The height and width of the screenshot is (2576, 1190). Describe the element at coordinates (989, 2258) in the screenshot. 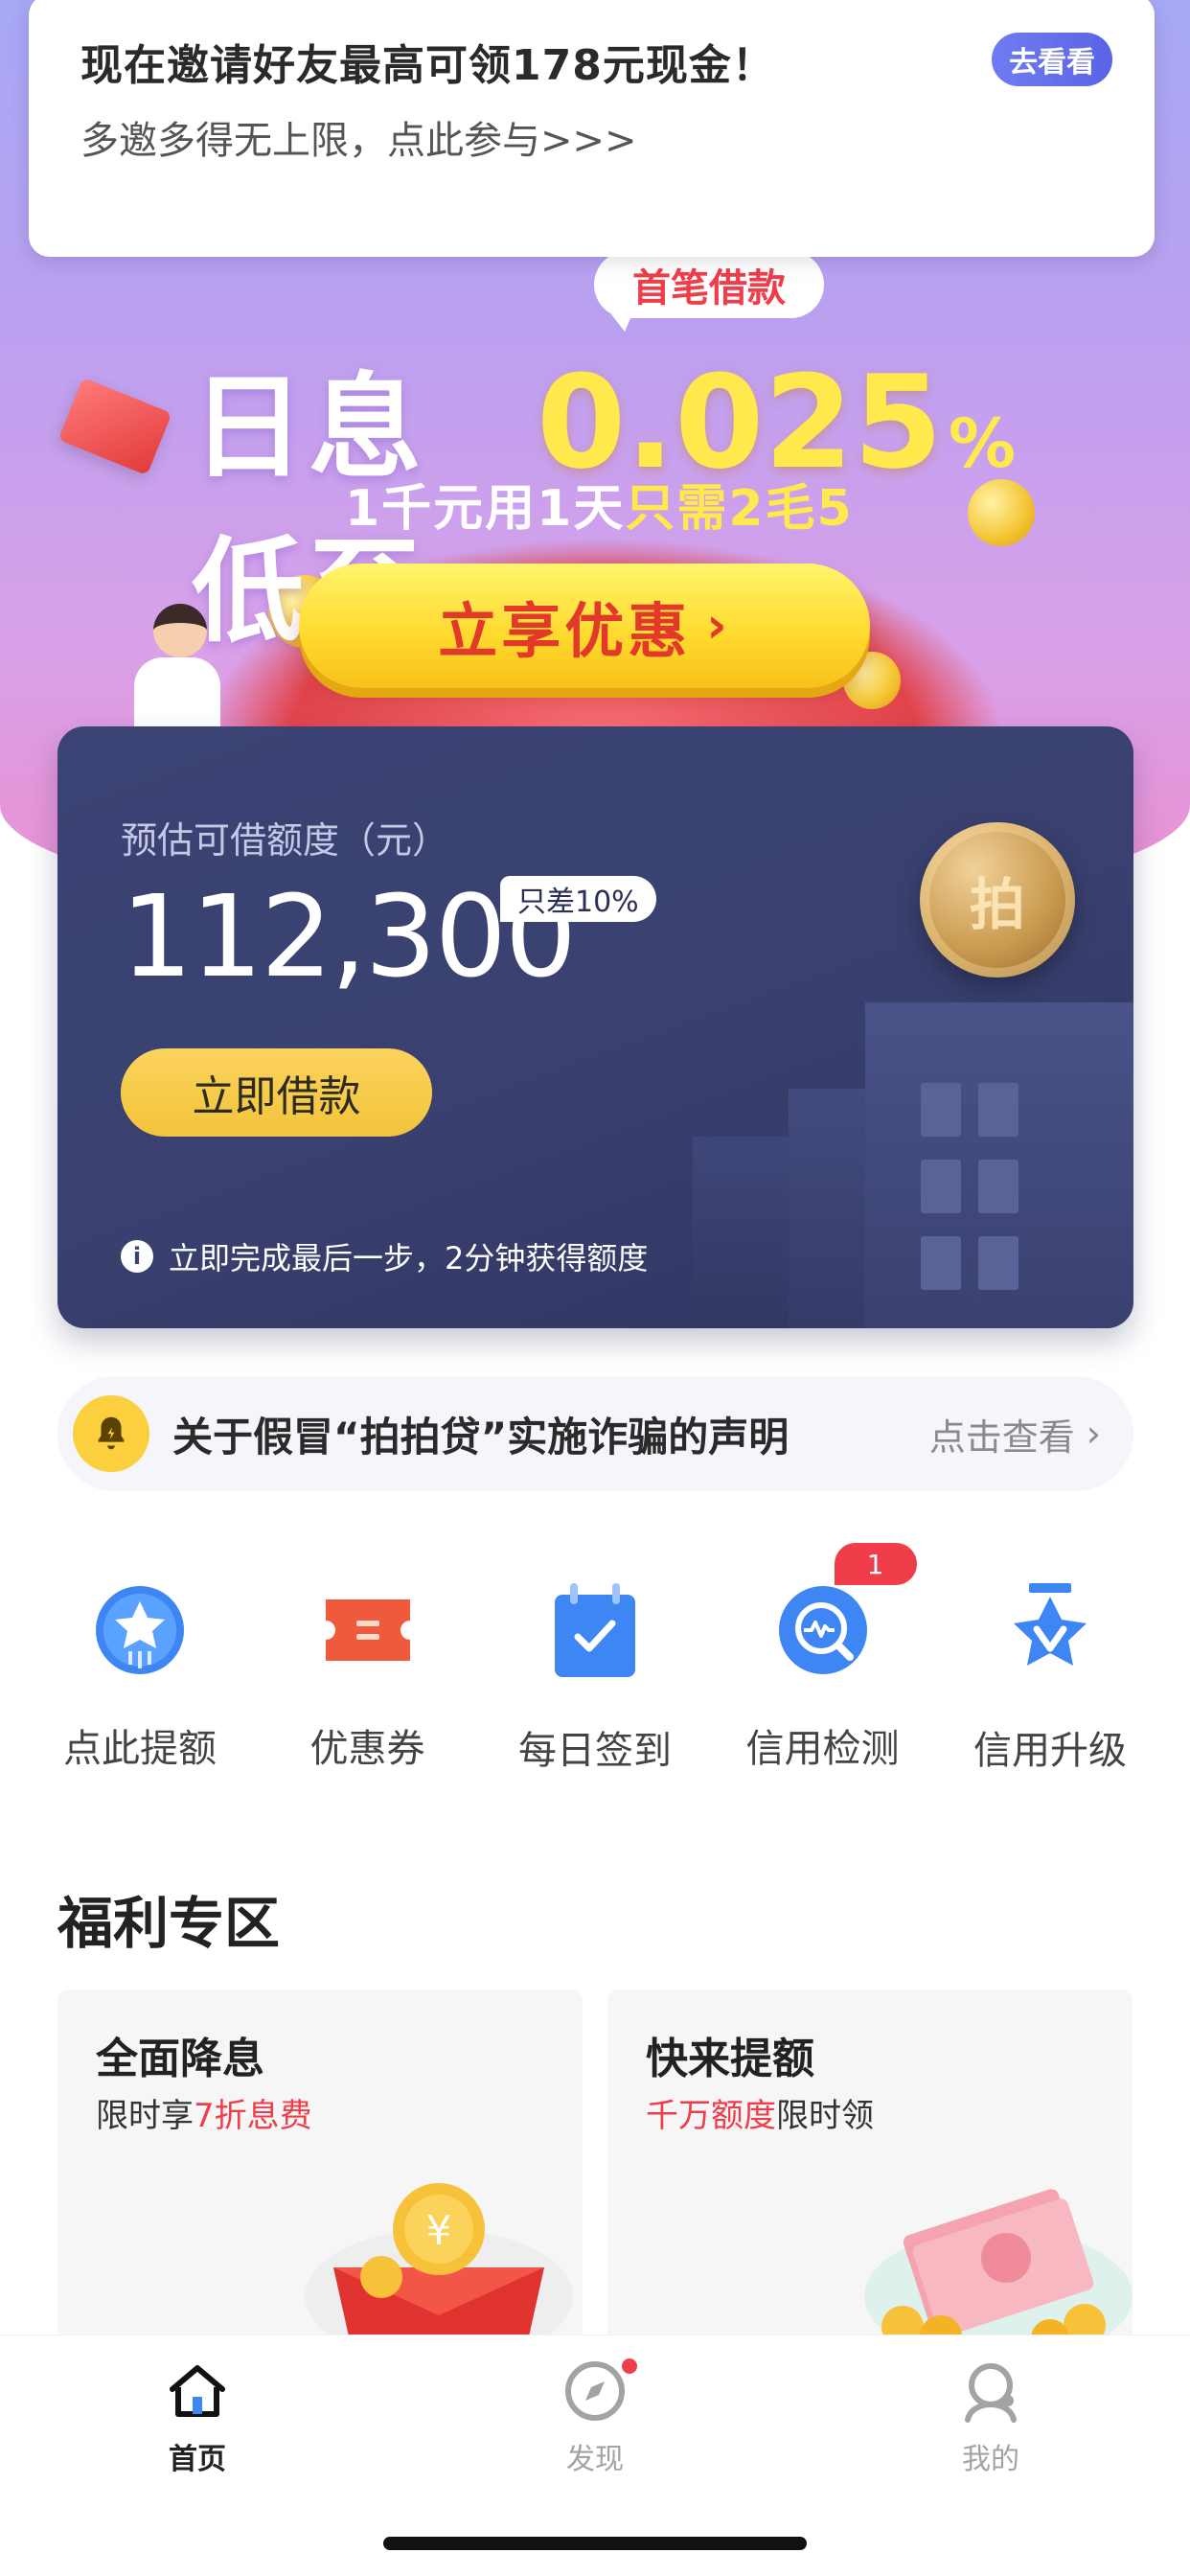

I see `cash-stack-icon` at that location.